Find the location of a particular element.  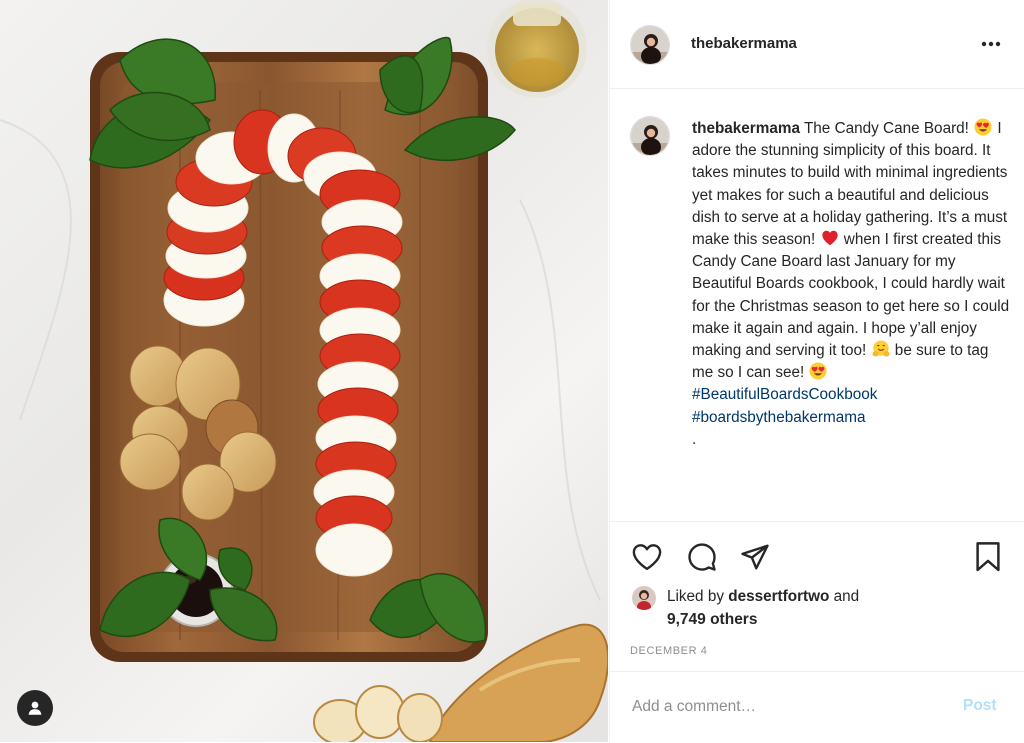

caption-segment: The Candy Cane Board! is located at coordinates (886, 128).